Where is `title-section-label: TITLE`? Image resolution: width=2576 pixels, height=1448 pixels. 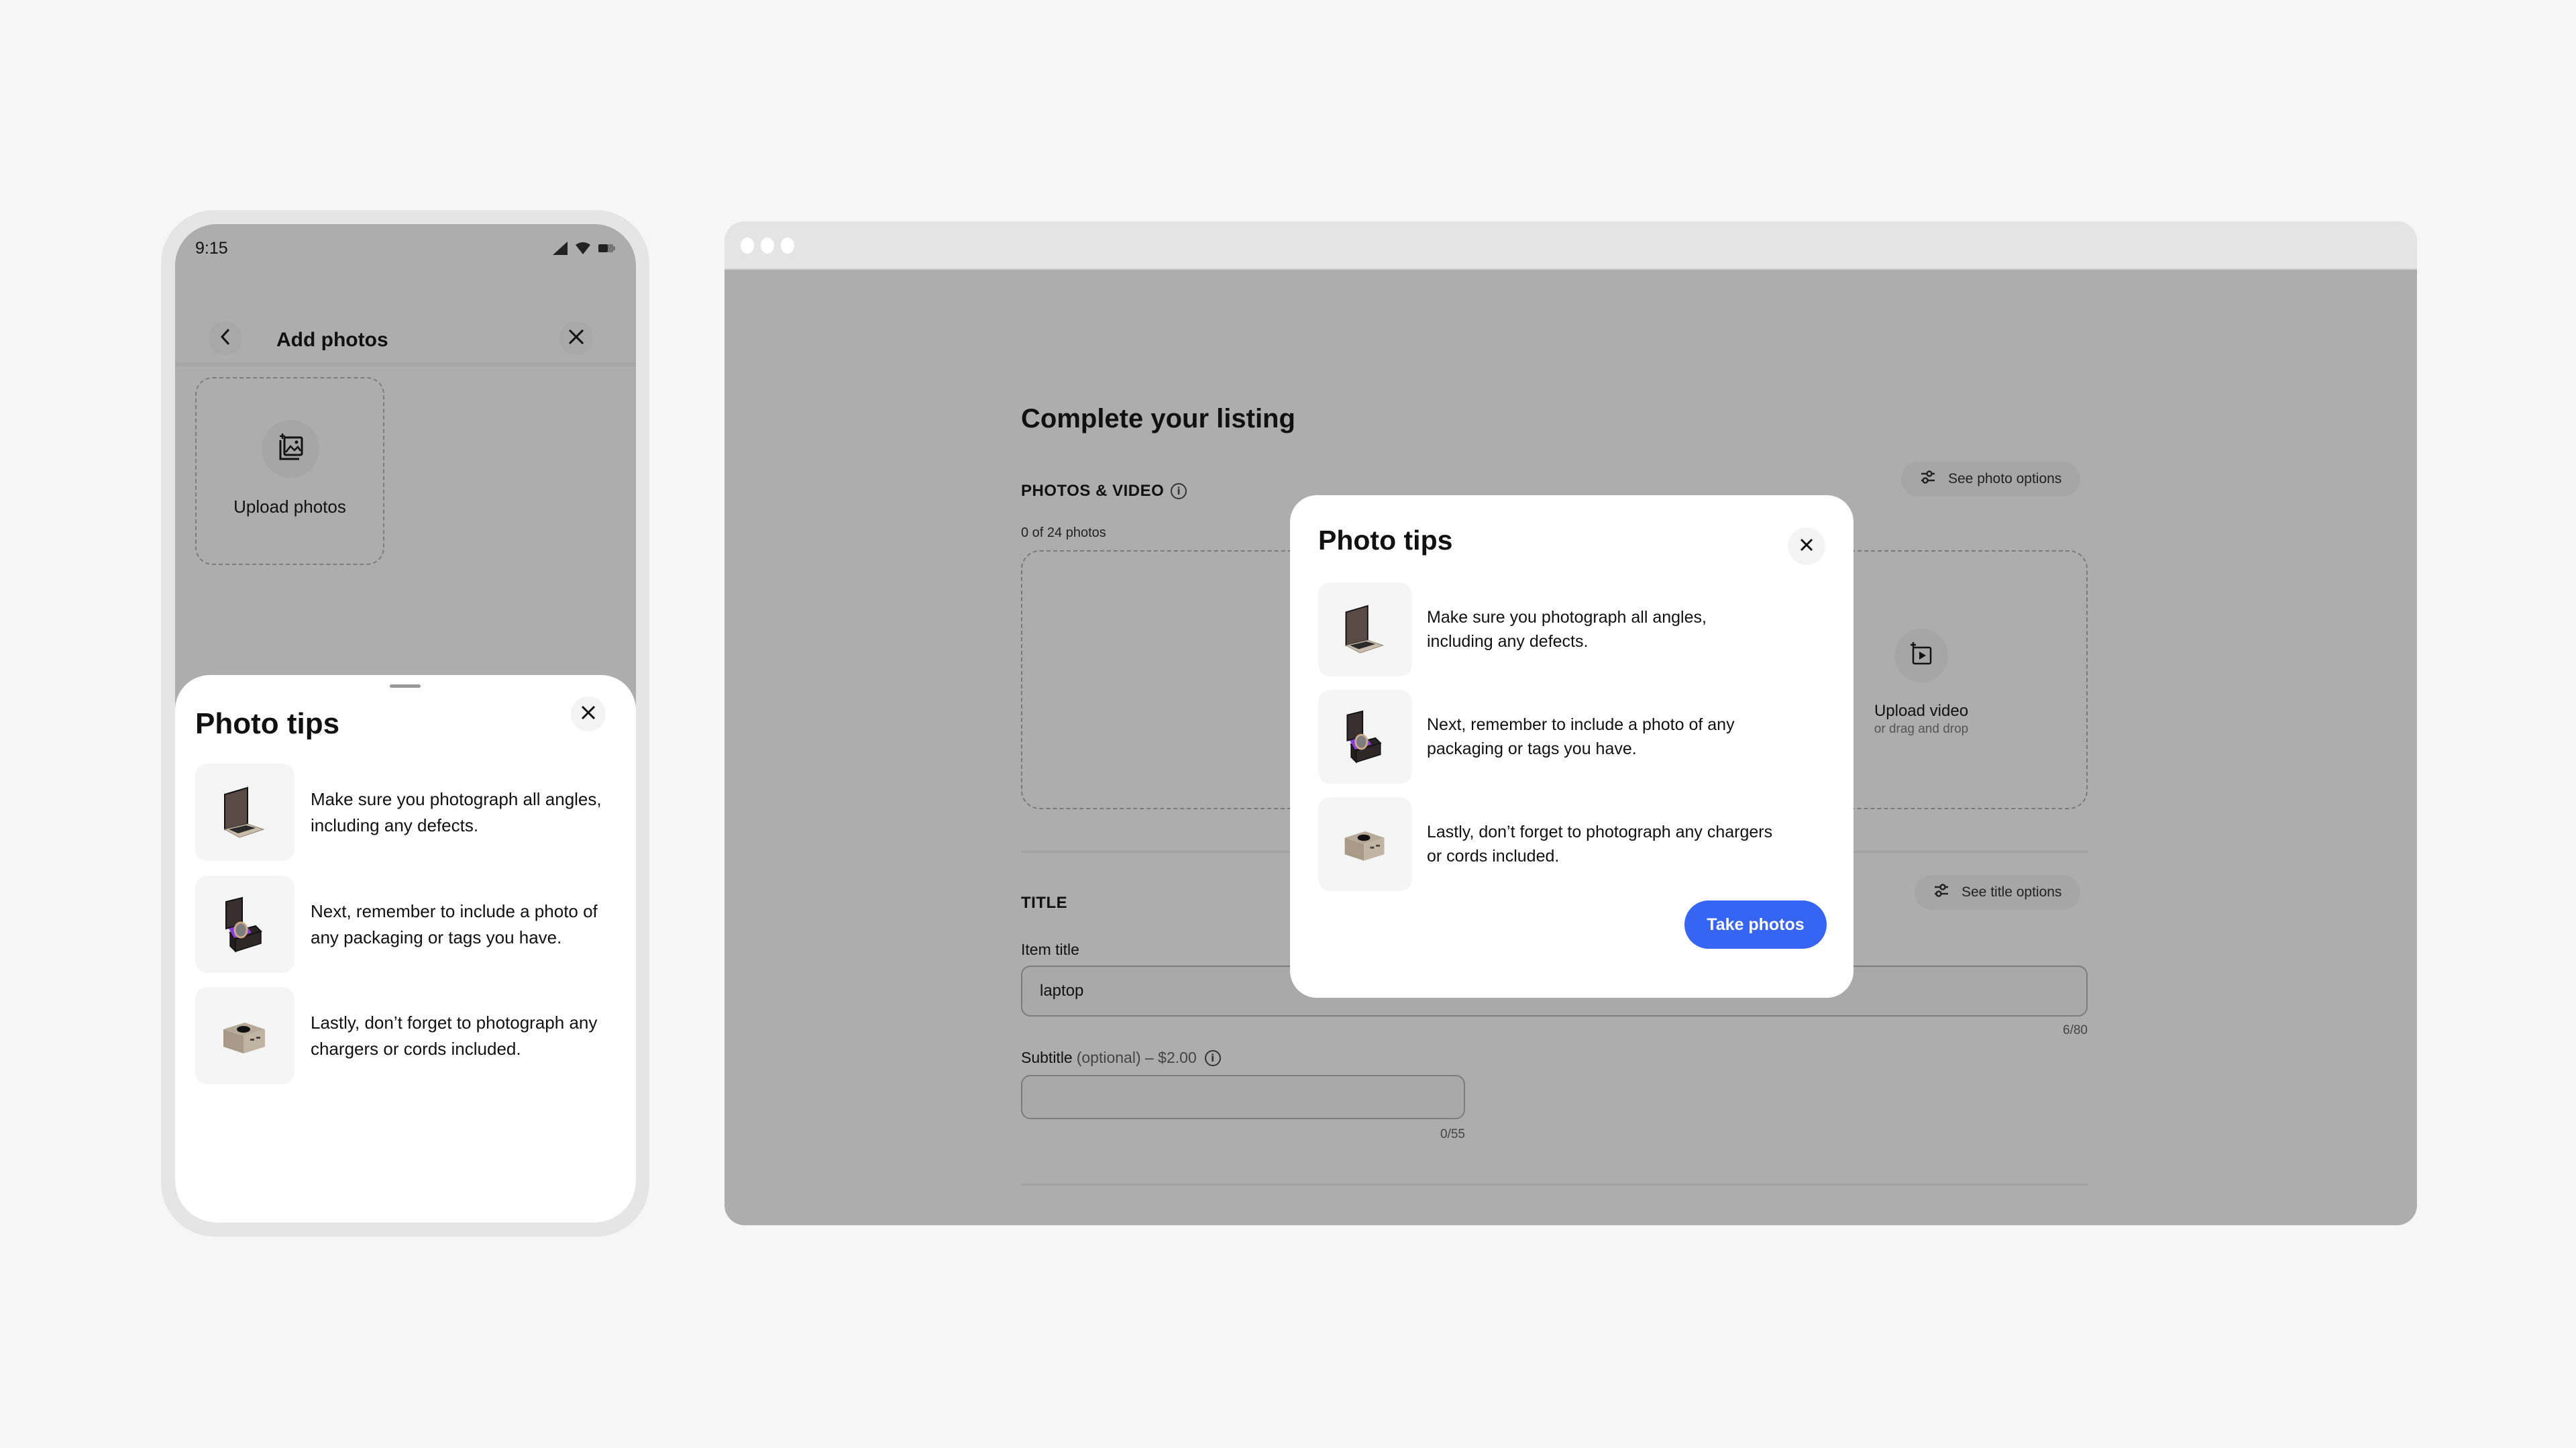 title-section-label: TITLE is located at coordinates (1044, 903).